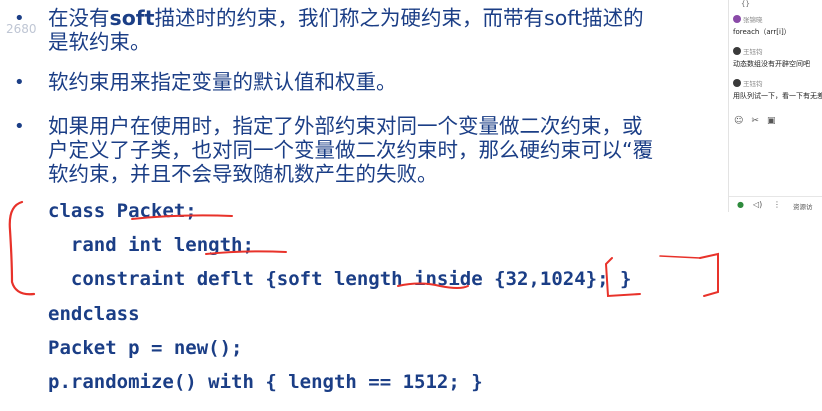 The width and height of the screenshot is (822, 411). Describe the element at coordinates (762, 32) in the screenshot. I see `chat-body: foreach（arr[i]）` at that location.